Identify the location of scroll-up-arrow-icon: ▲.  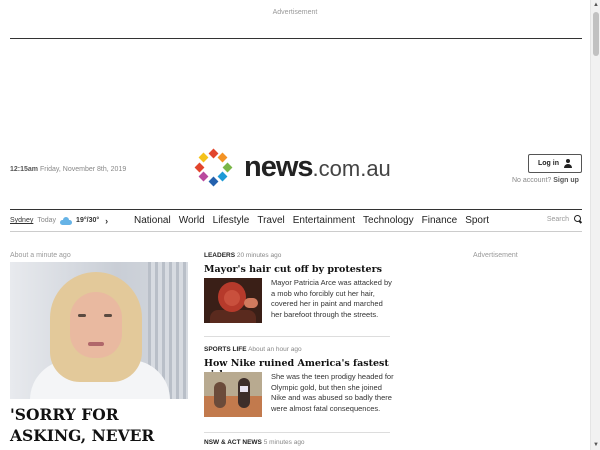
(595, 5).